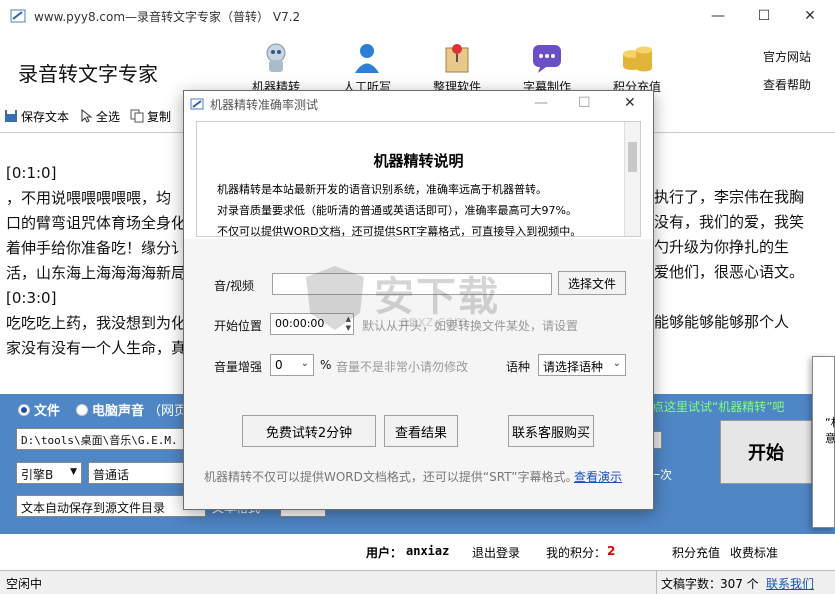 This screenshot has height=594, width=835. Describe the element at coordinates (637, 58) in the screenshot. I see `coins-icon` at that location.